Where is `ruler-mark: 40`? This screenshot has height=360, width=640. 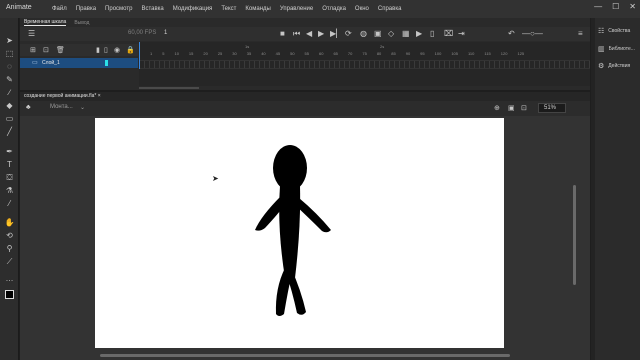
ruler-mark: 40 is located at coordinates (263, 53).